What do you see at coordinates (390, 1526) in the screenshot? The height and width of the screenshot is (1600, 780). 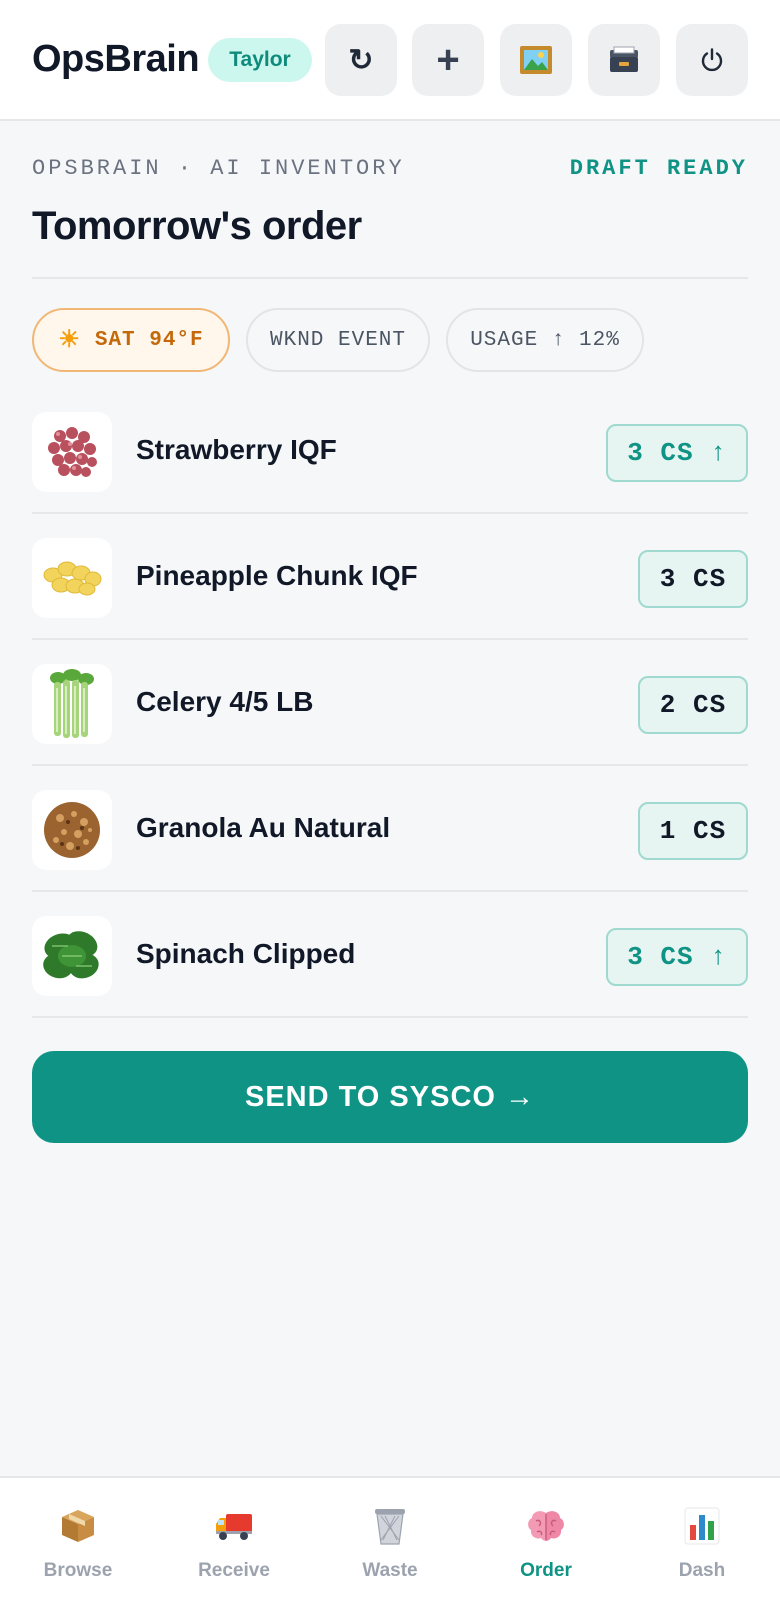 I see `wastebasket-icon` at bounding box center [390, 1526].